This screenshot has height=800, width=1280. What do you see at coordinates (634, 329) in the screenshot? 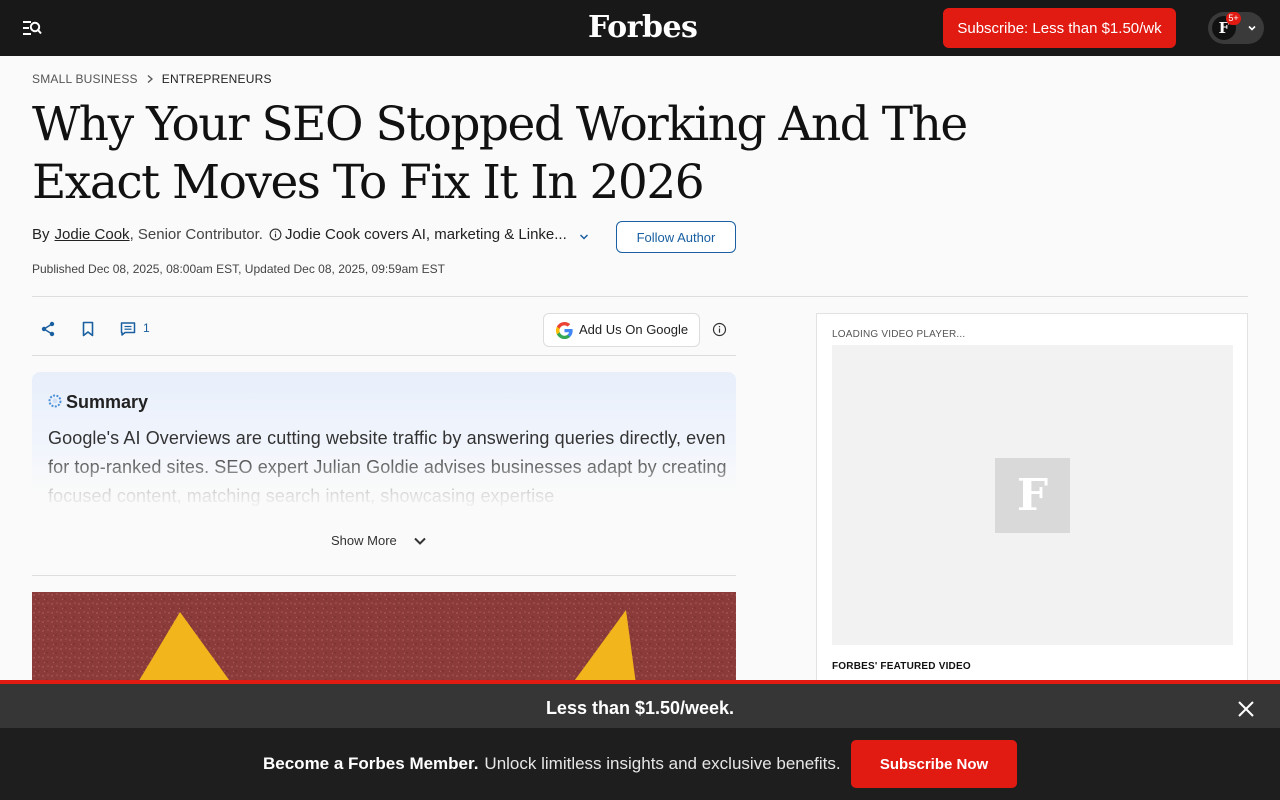
I see `add-us-on-google-label: Add Us On Google` at bounding box center [634, 329].